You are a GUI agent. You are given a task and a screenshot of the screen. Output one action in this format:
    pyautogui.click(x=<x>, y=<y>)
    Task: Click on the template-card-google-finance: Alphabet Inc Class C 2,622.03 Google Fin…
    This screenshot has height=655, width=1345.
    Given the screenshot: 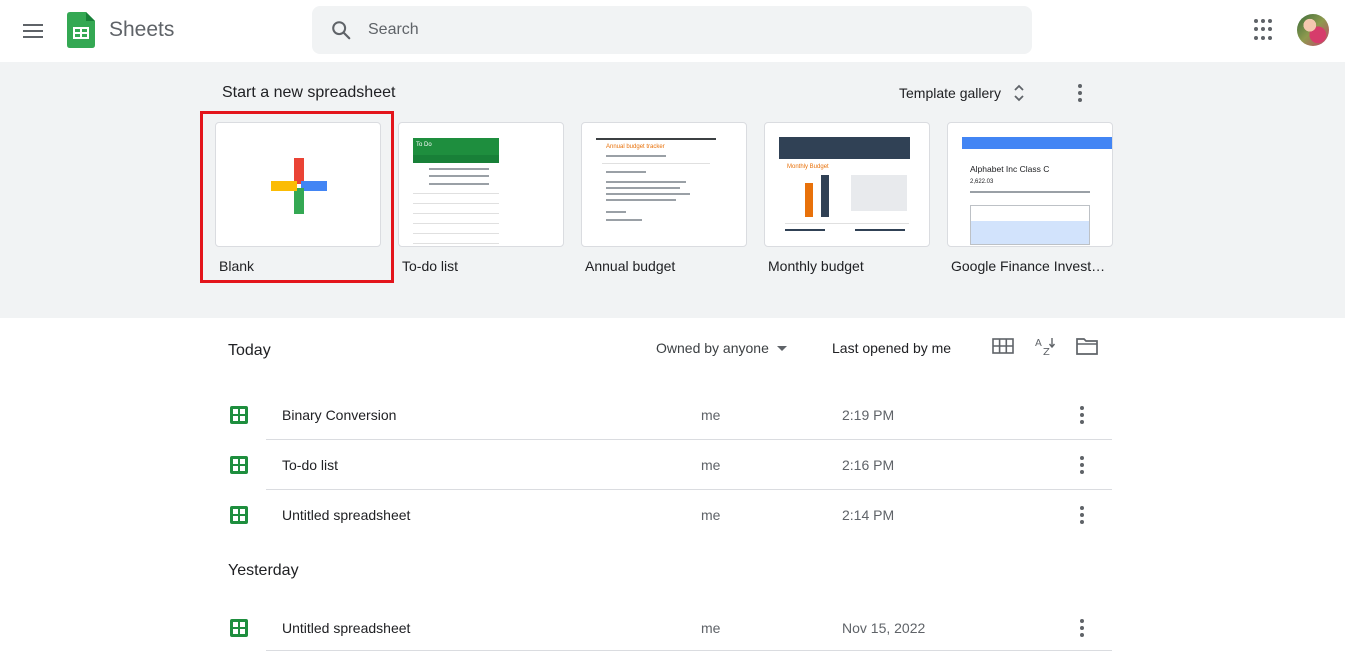 What is the action you would take?
    pyautogui.click(x=1030, y=198)
    